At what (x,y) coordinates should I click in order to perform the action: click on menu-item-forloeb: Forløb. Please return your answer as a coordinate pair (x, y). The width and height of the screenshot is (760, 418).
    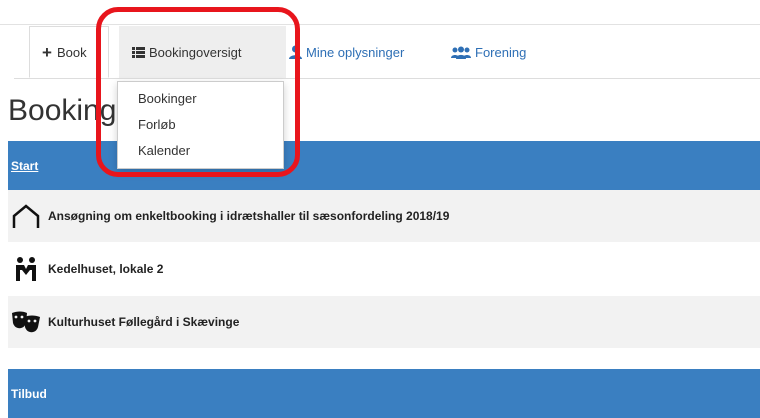
    Looking at the image, I should click on (200, 125).